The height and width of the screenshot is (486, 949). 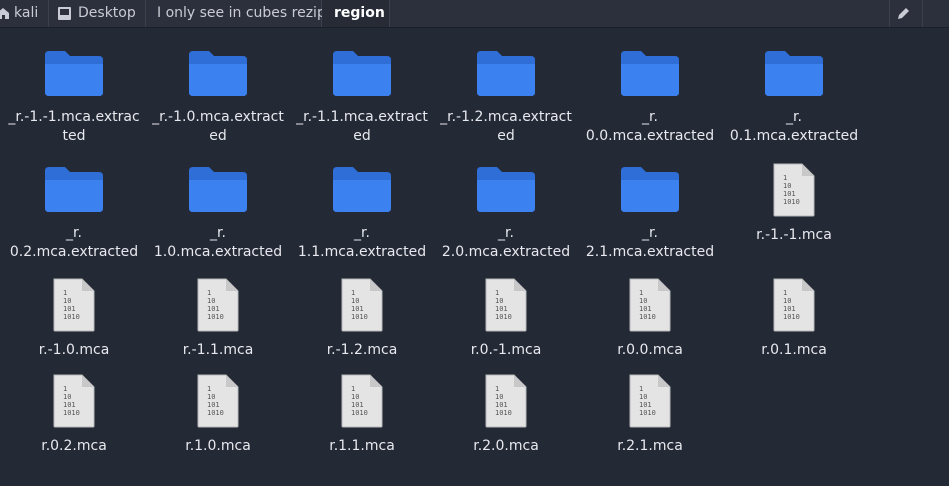 I want to click on label-line: _r.-1.2.mca.extract, so click(x=506, y=117).